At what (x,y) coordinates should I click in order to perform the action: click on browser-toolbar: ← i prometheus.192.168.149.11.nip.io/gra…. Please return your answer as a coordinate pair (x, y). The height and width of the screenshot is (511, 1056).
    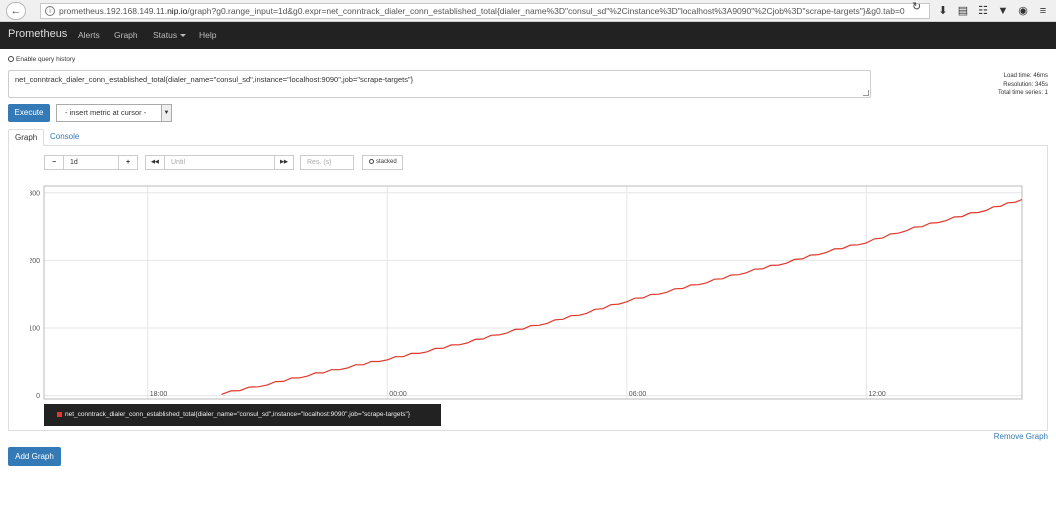
    Looking at the image, I should click on (528, 11).